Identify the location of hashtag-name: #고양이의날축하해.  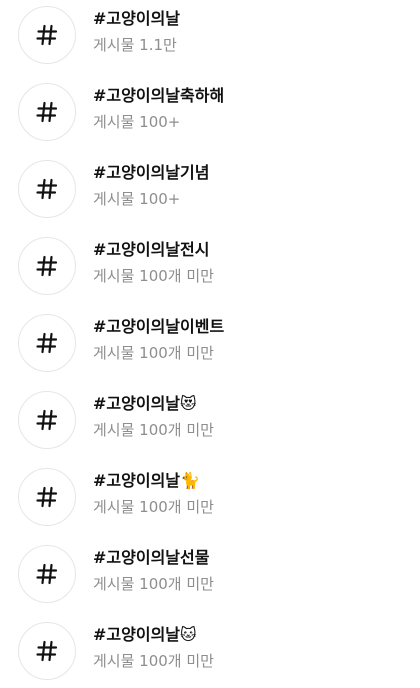
(159, 95).